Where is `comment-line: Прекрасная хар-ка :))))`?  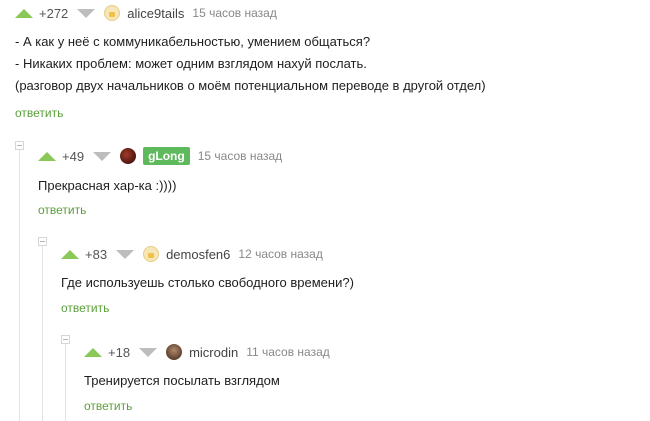 comment-line: Прекрасная хар-ка :)))) is located at coordinates (107, 185).